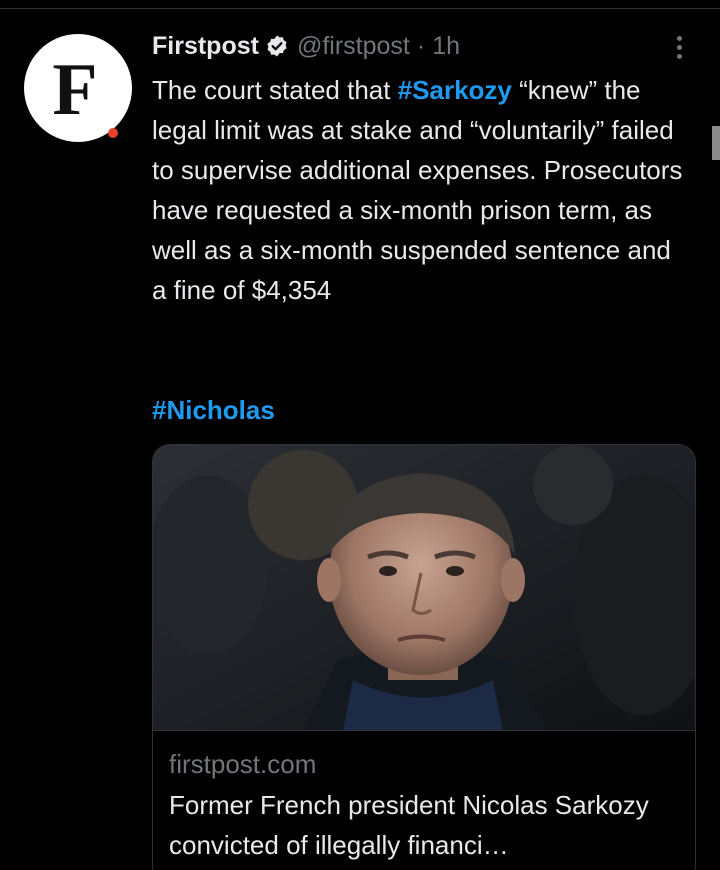  Describe the element at coordinates (277, 46) in the screenshot. I see `verified-badge-icon` at that location.